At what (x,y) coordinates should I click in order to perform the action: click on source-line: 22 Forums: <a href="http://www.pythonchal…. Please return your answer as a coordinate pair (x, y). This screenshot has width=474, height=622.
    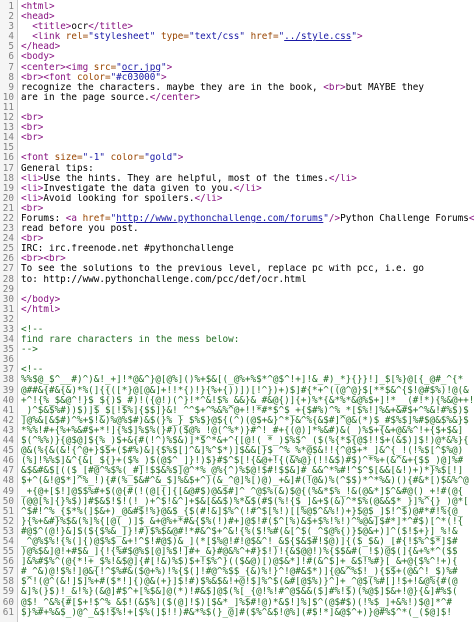
    Looking at the image, I should click on (237, 218).